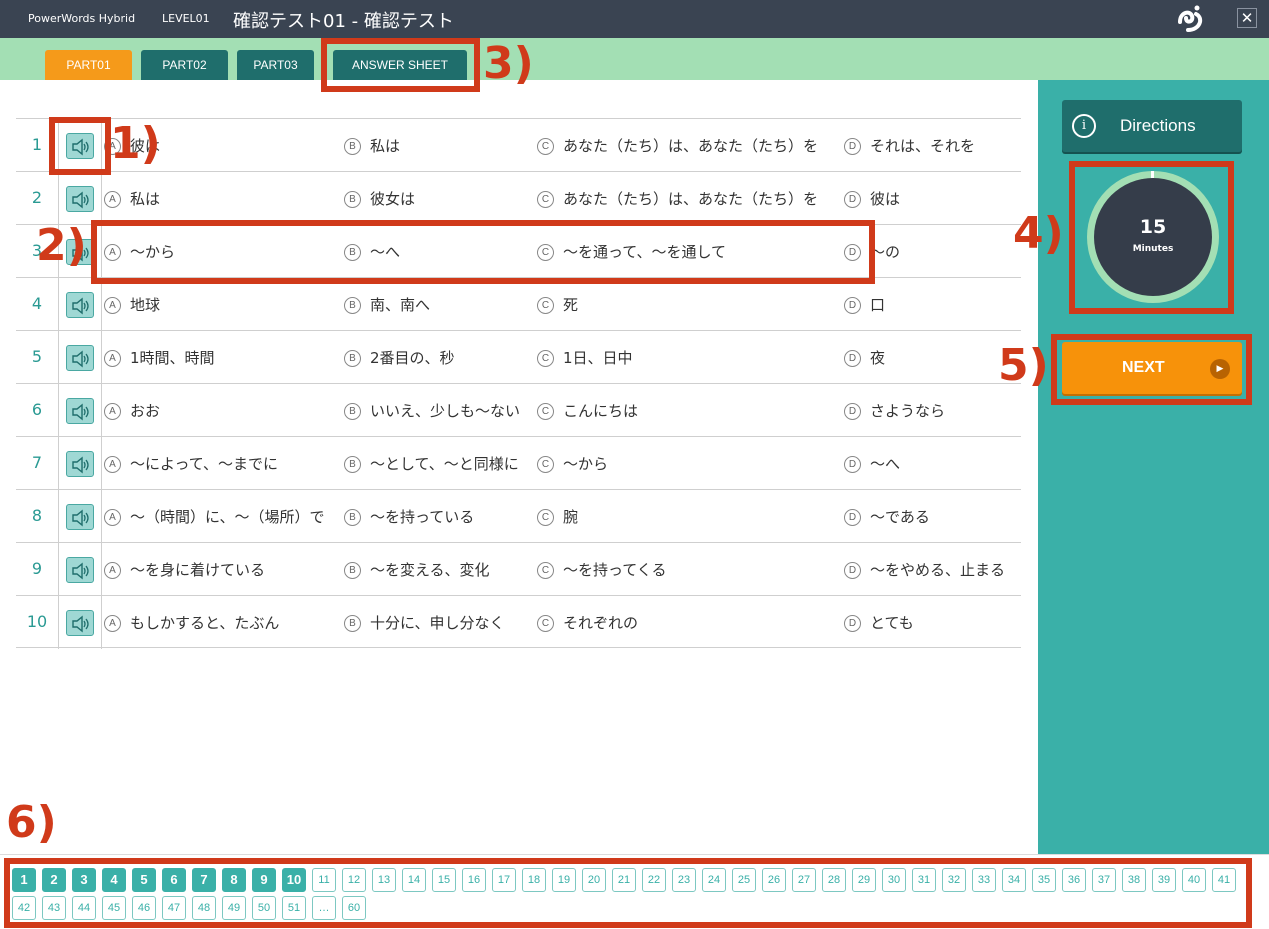  I want to click on option-d: D それは、それを, so click(909, 145).